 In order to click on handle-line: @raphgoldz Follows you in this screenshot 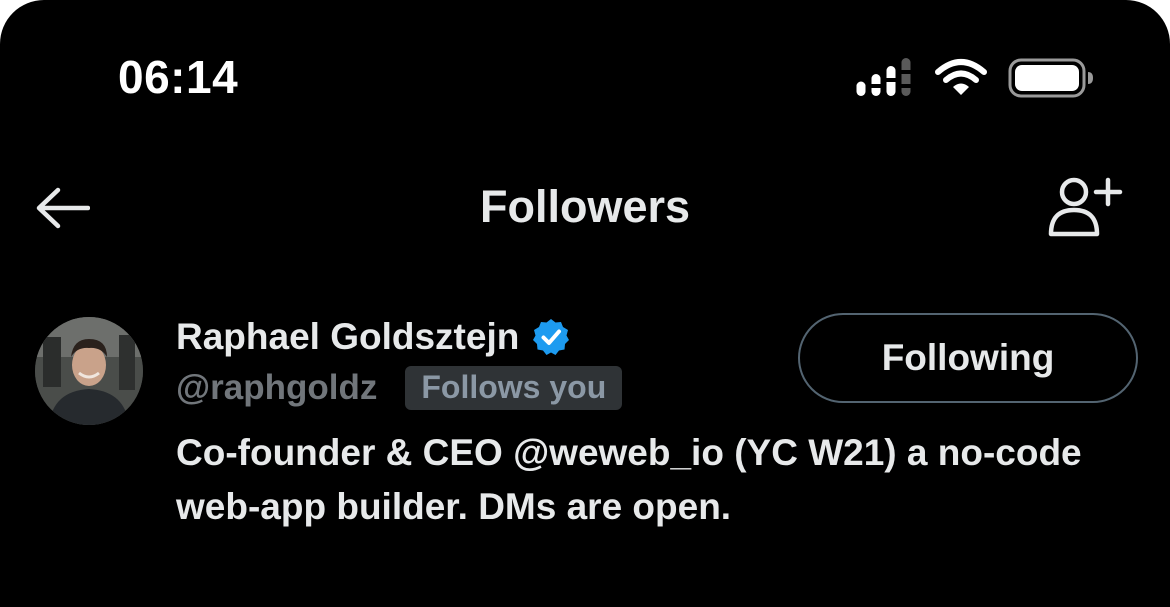, I will do `click(399, 388)`.